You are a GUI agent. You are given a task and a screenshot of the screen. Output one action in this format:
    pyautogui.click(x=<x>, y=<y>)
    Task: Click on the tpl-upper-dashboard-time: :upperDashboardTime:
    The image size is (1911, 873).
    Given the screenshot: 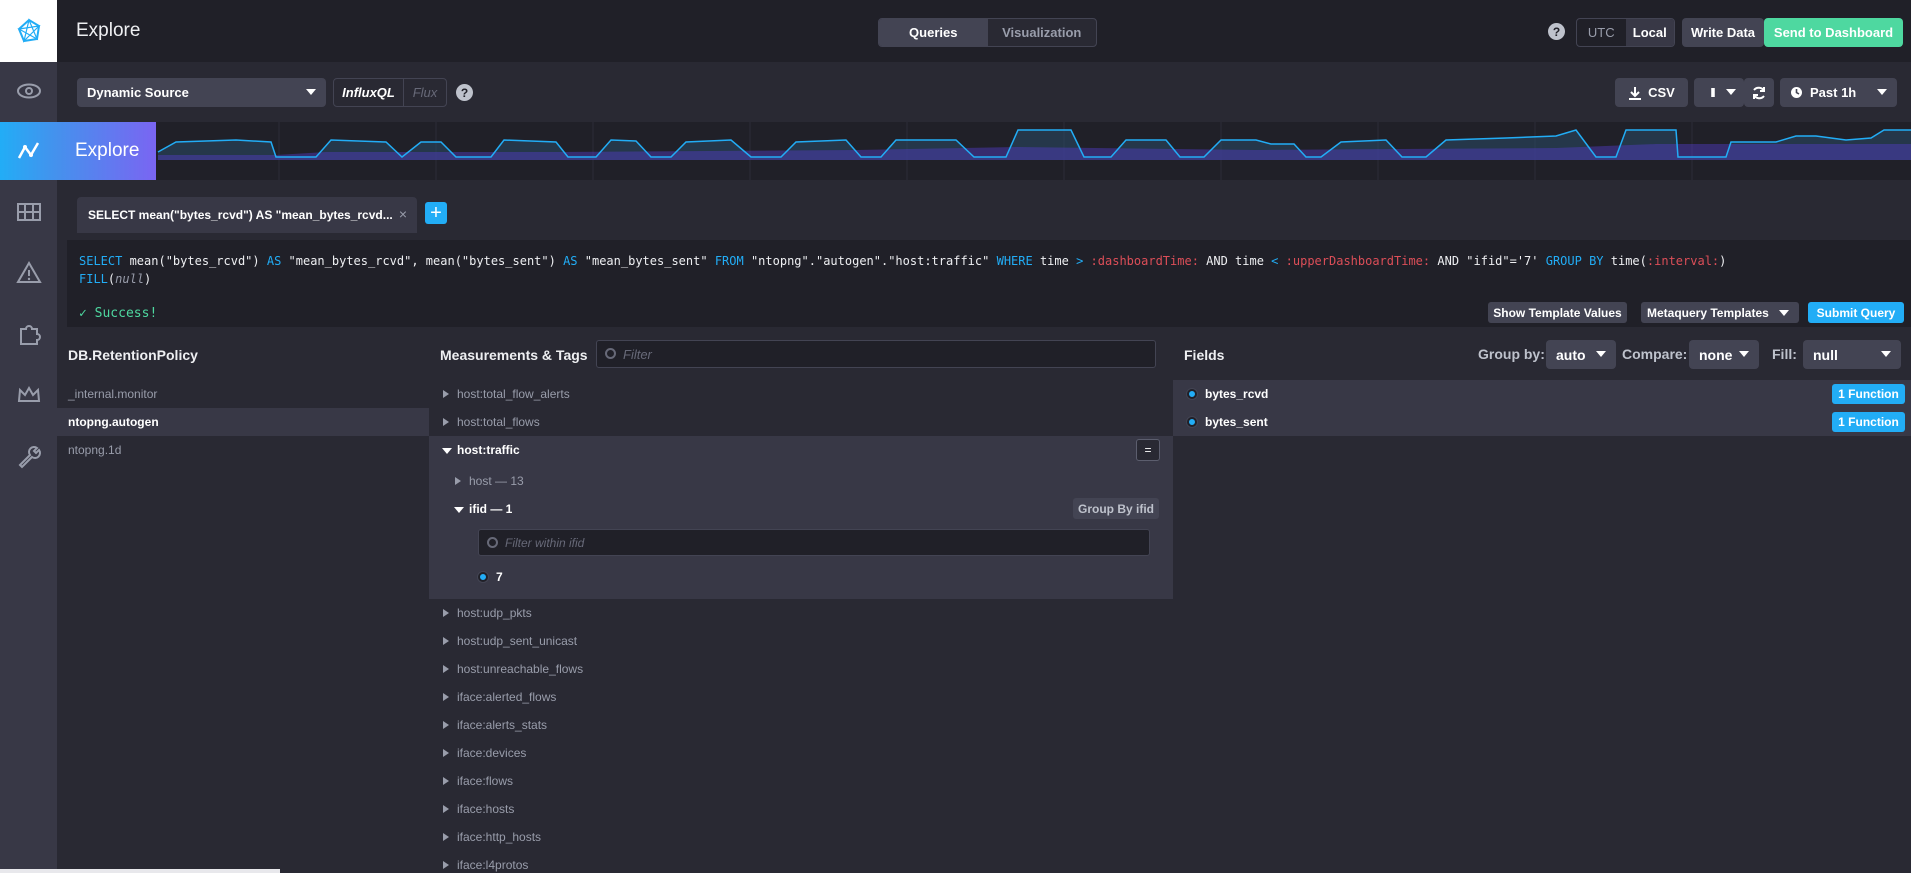 What is the action you would take?
    pyautogui.click(x=1358, y=261)
    